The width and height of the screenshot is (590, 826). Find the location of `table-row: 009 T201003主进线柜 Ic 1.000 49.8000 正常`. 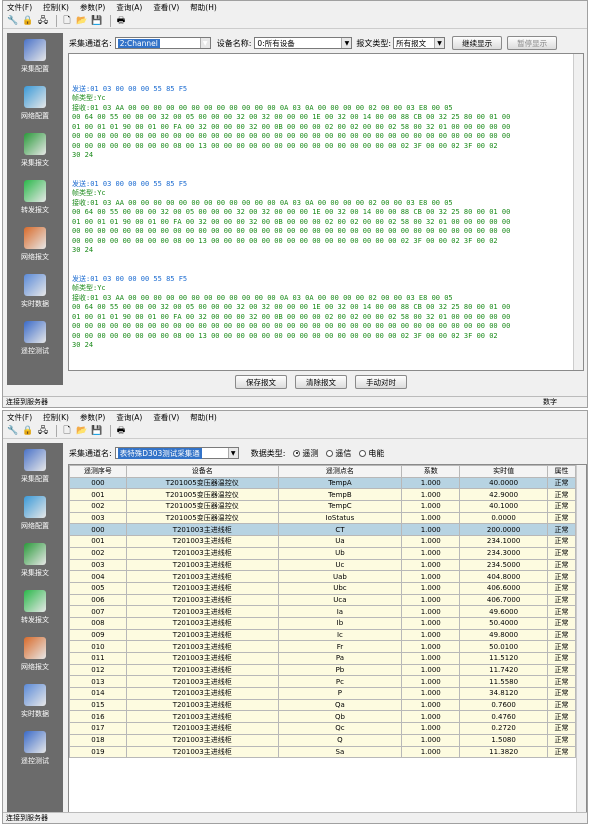

table-row: 009 T201003主进线柜 Ic 1.000 49.8000 正常 is located at coordinates (322, 635).